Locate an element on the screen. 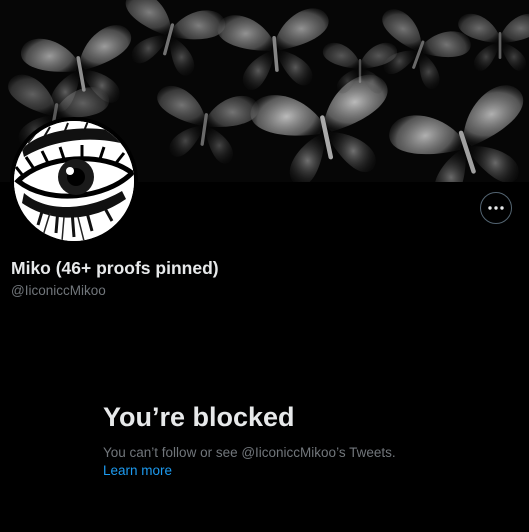  profile-avatar is located at coordinates (74, 181).